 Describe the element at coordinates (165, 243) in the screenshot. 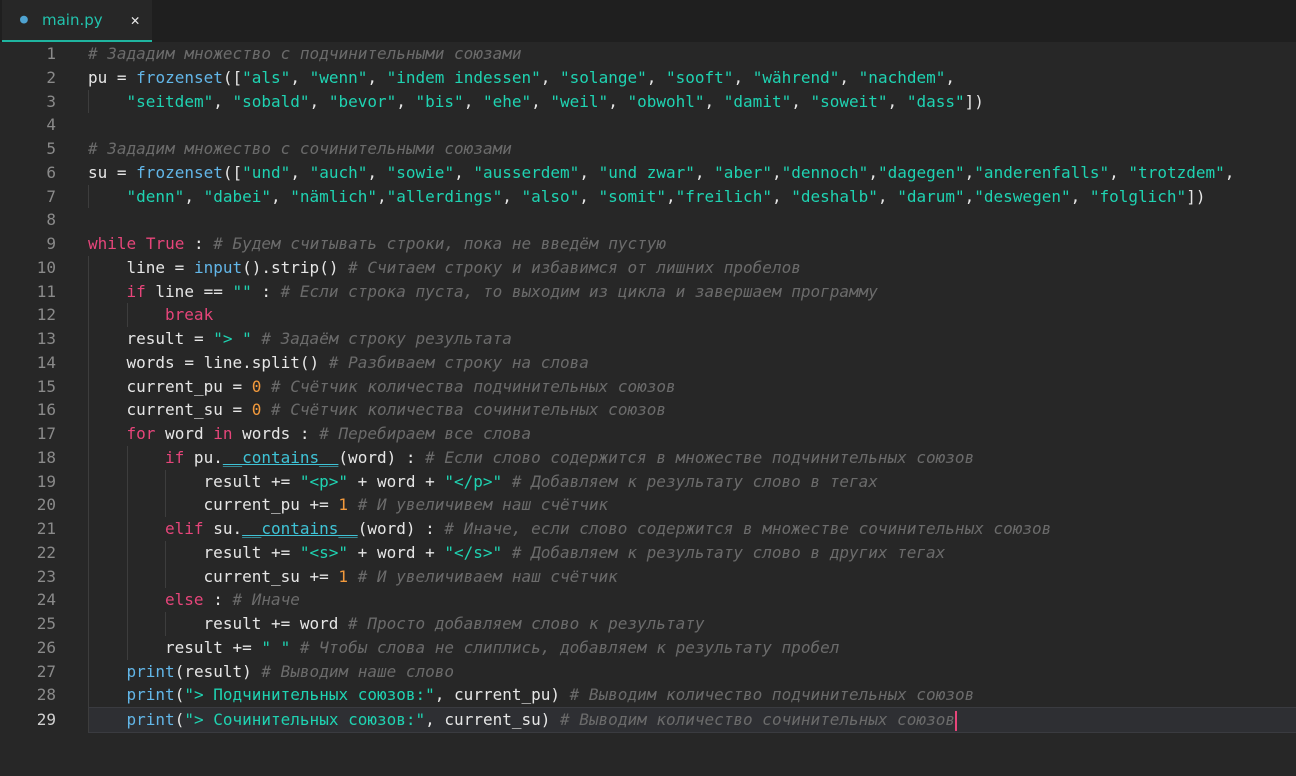

I see `code-keyword: True` at that location.